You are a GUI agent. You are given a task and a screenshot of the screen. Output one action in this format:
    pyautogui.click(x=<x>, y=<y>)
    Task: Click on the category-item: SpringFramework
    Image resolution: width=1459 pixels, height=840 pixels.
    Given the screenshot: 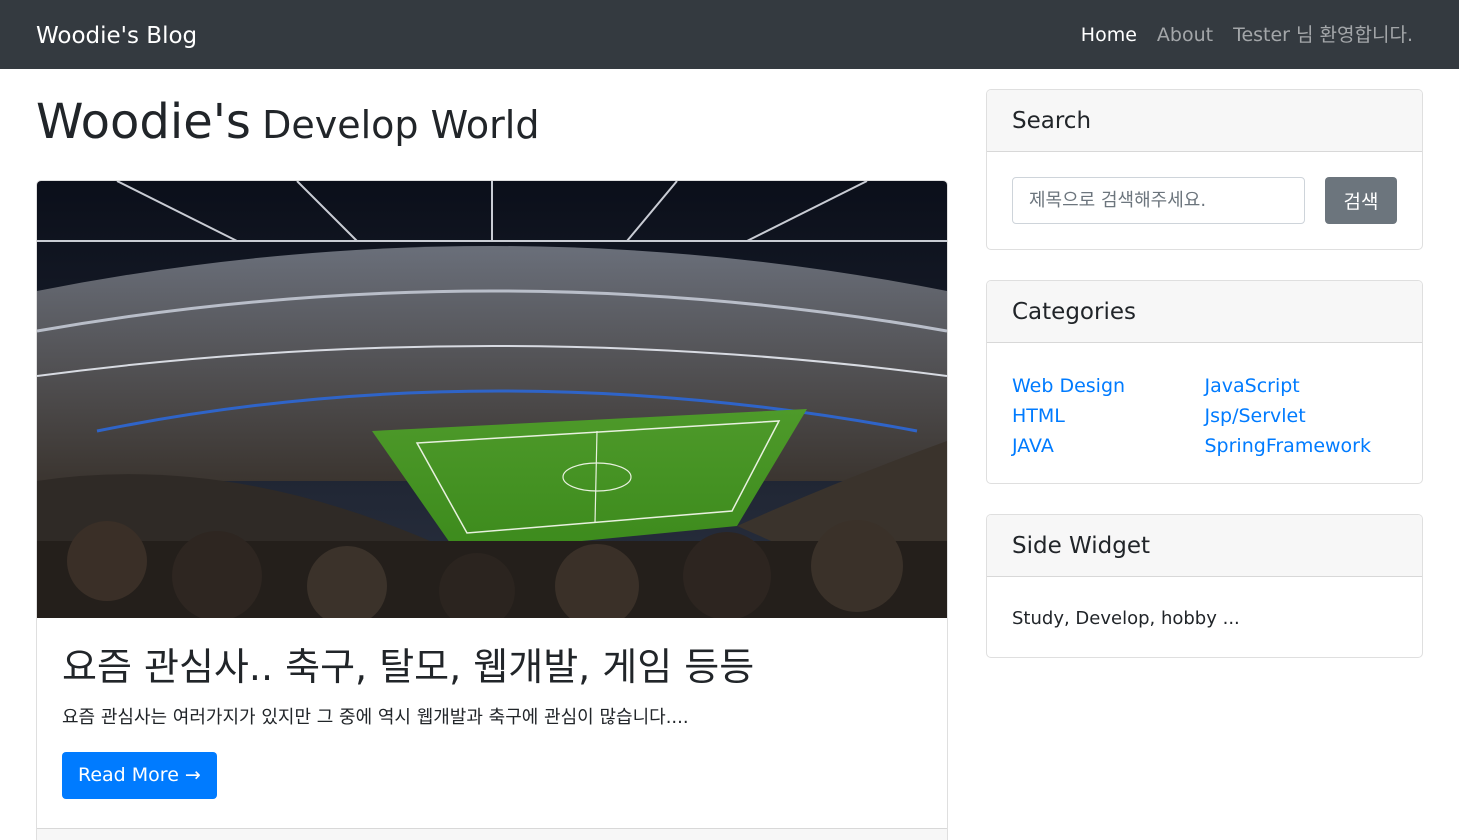 What is the action you would take?
    pyautogui.click(x=1301, y=446)
    